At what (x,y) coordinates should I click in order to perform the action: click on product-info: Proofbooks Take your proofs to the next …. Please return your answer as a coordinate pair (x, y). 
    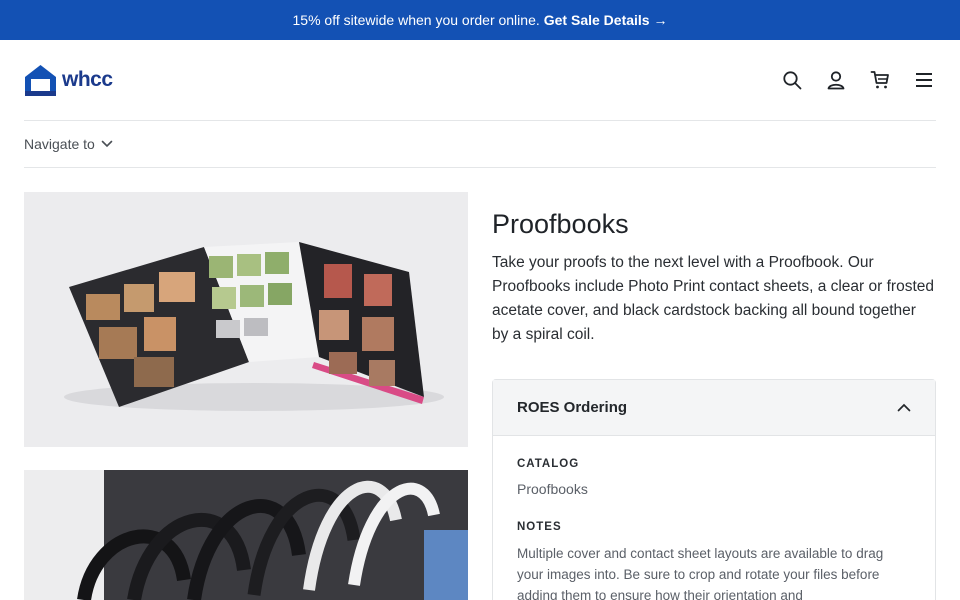
    Looking at the image, I should click on (714, 269).